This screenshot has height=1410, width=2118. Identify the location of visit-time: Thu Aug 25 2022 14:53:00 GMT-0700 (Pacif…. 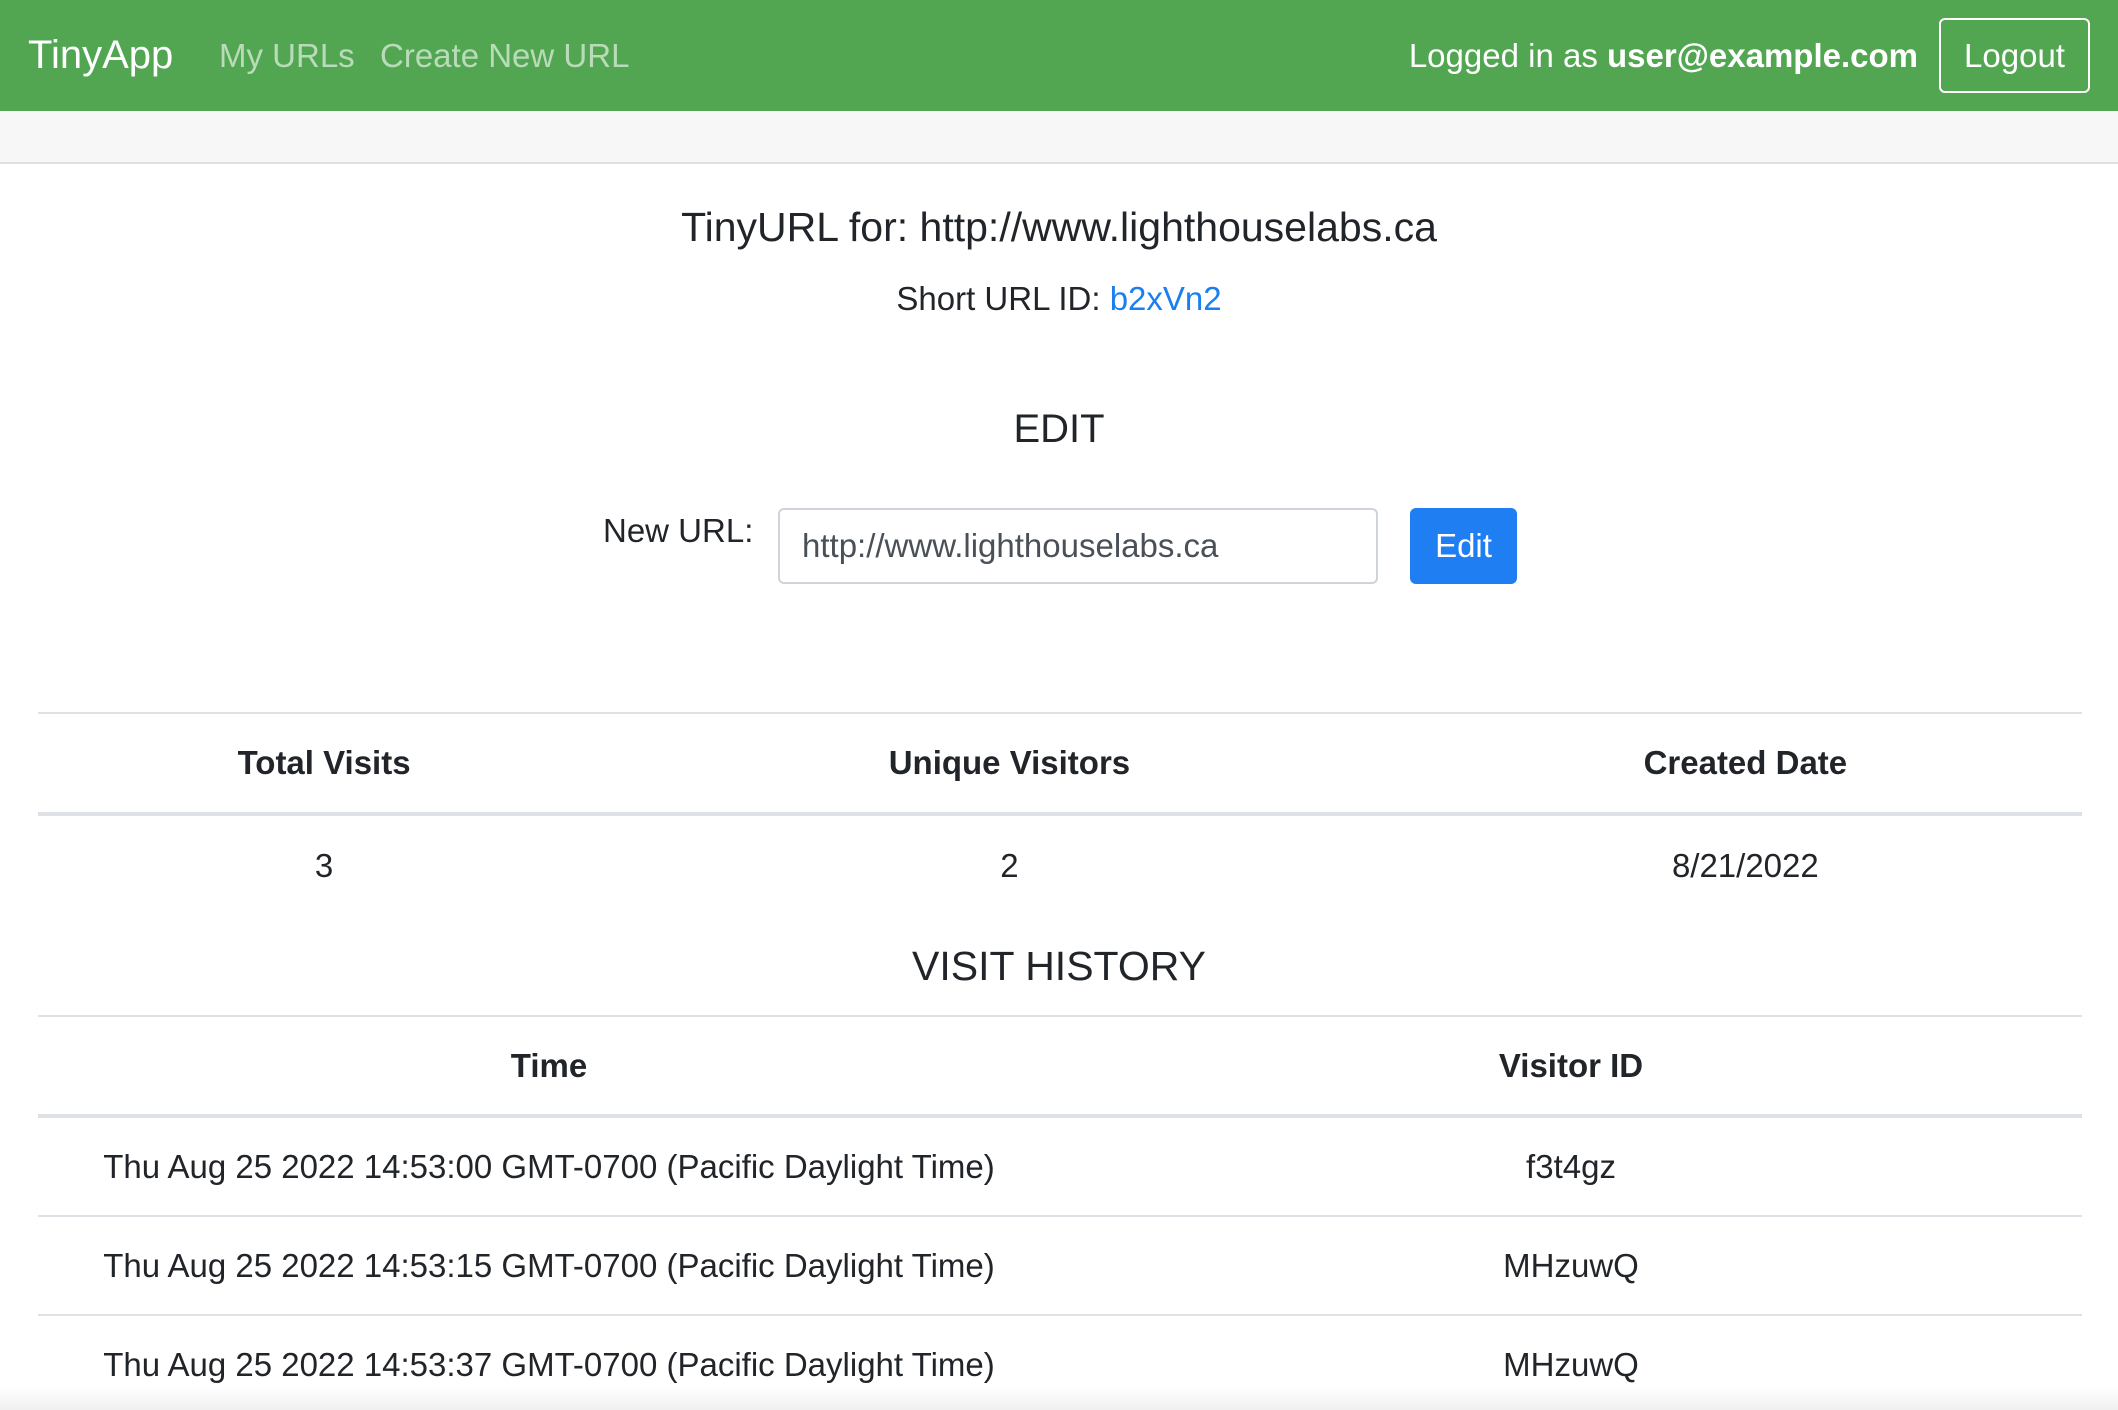
(549, 1166).